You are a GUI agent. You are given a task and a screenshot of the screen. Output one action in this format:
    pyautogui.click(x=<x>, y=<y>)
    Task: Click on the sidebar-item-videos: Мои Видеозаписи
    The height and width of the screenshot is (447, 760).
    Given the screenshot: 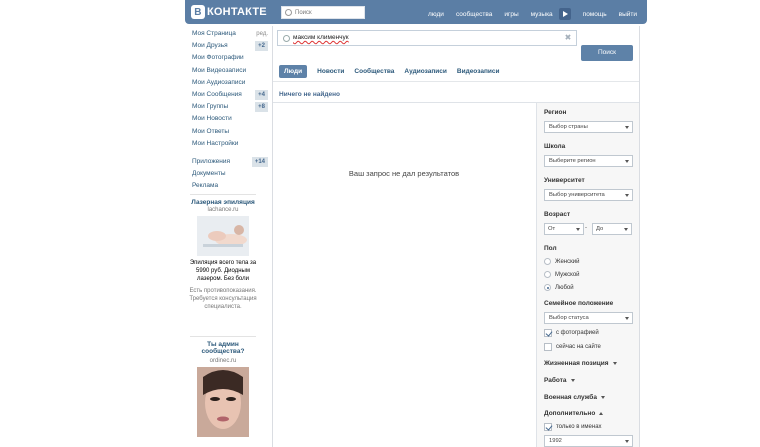 What is the action you would take?
    pyautogui.click(x=230, y=71)
    